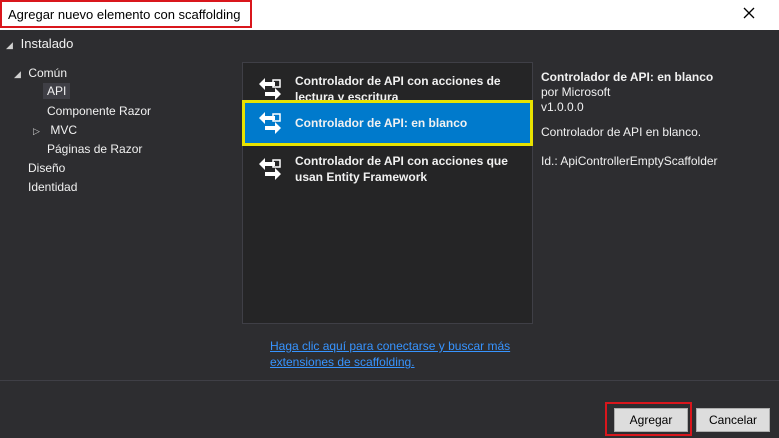 The height and width of the screenshot is (438, 779). I want to click on tree-item-label: Identidad, so click(53, 187).